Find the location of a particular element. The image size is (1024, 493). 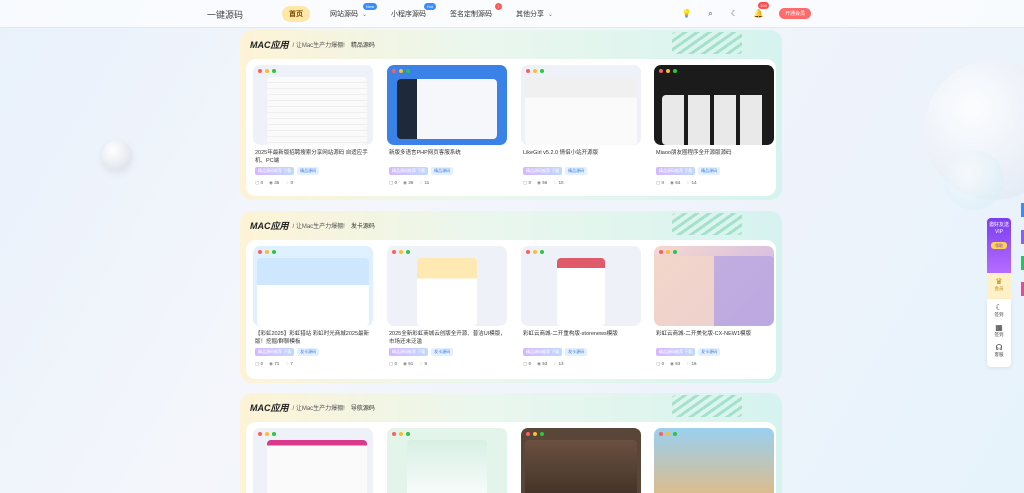

invite-vip-promo: 邀好友送VIP 领取 is located at coordinates (999, 245).